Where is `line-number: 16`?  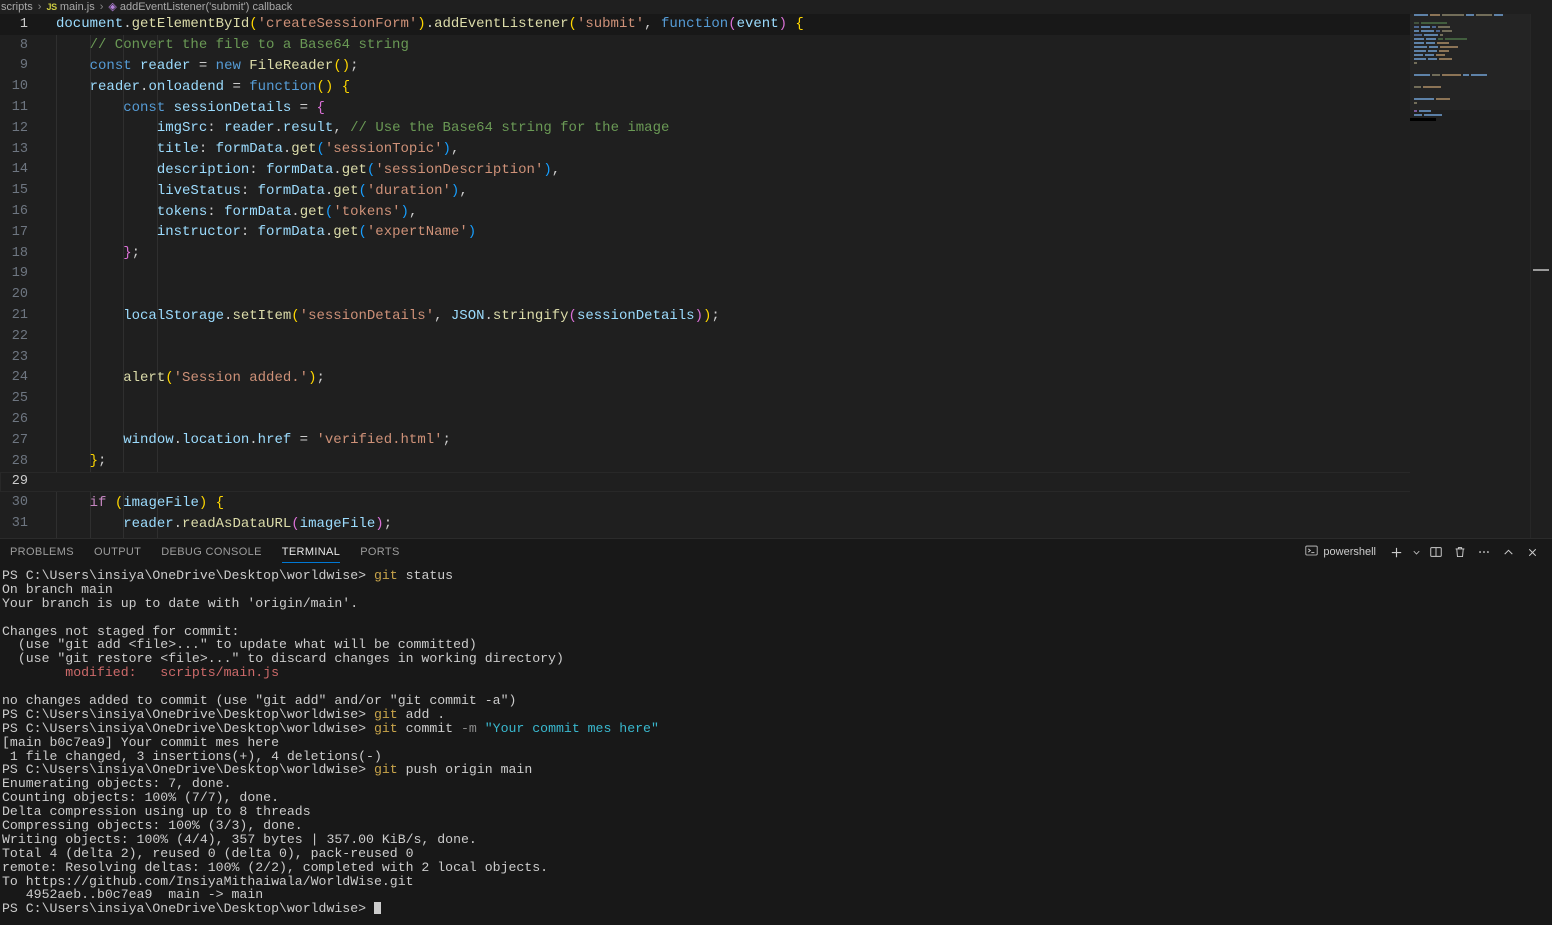 line-number: 16 is located at coordinates (19, 212).